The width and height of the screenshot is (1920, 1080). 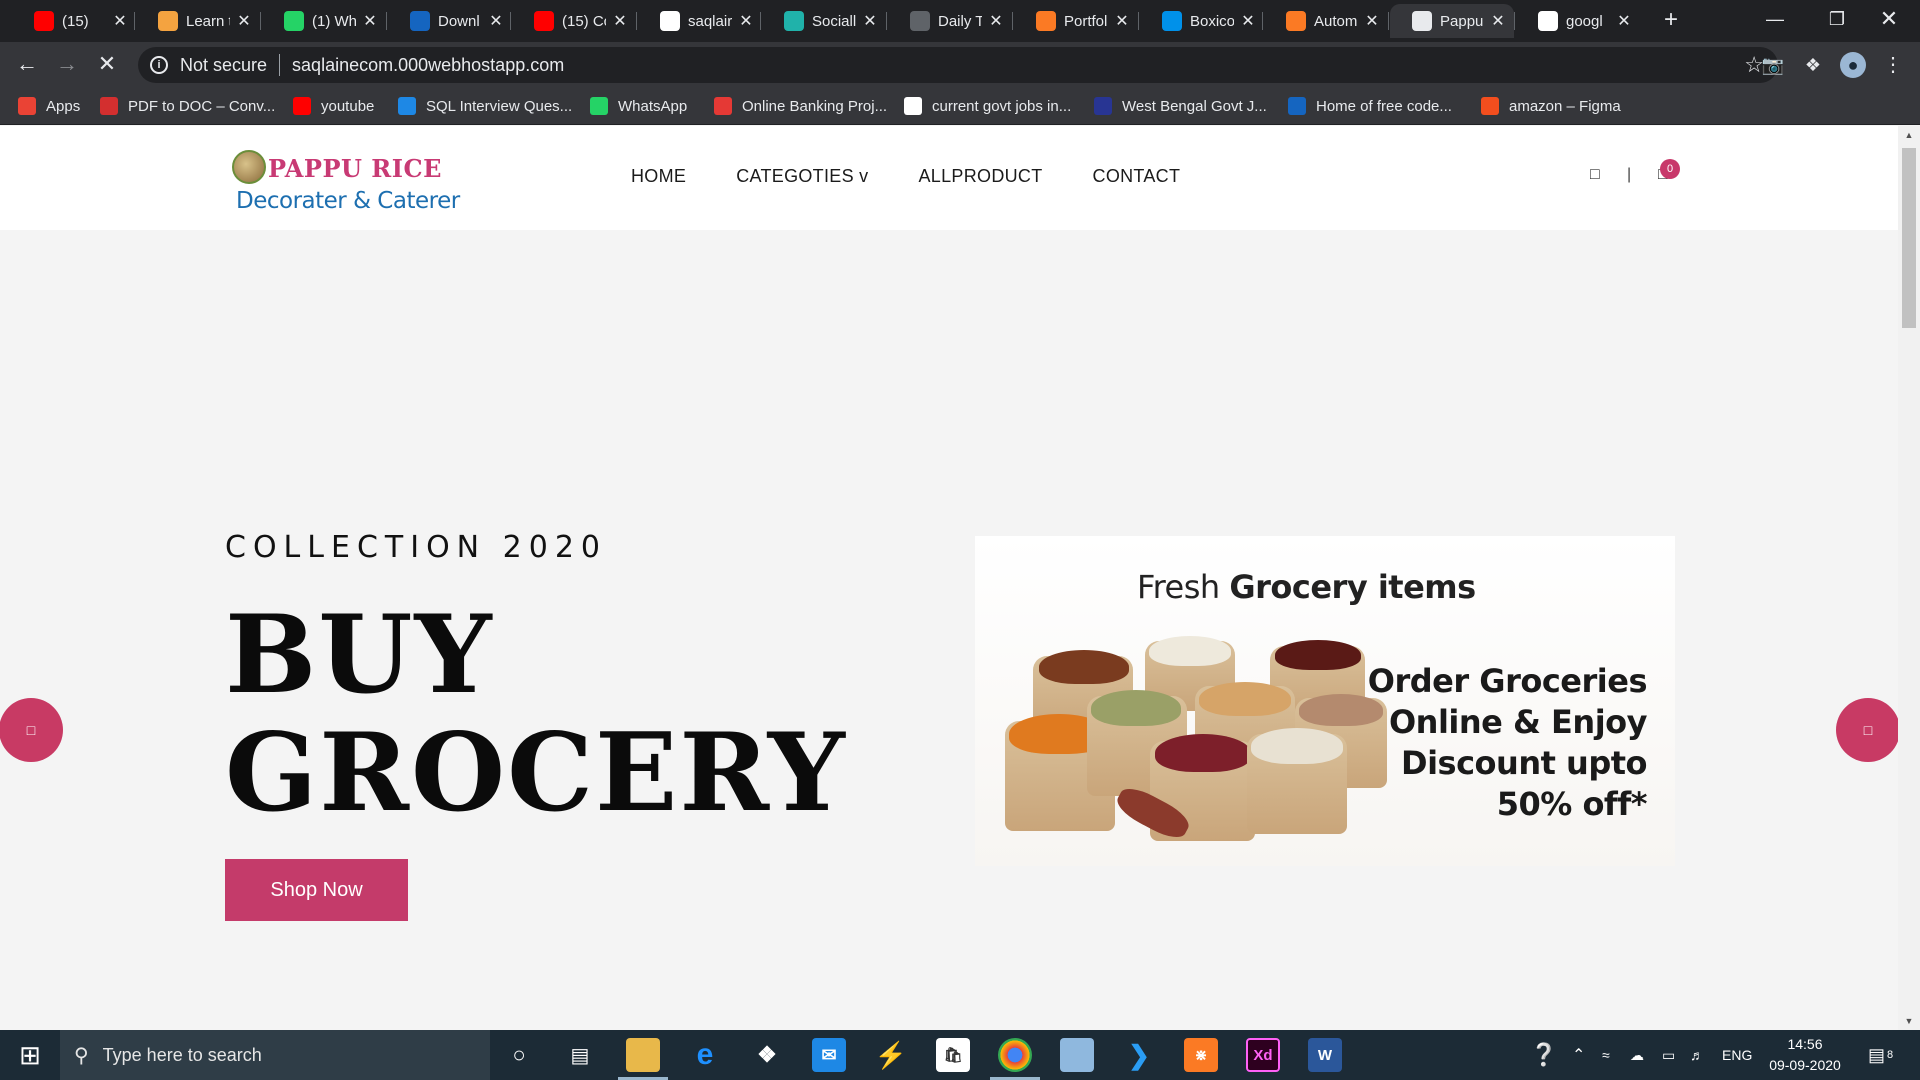 I want to click on edge-icon: e, so click(x=705, y=1055).